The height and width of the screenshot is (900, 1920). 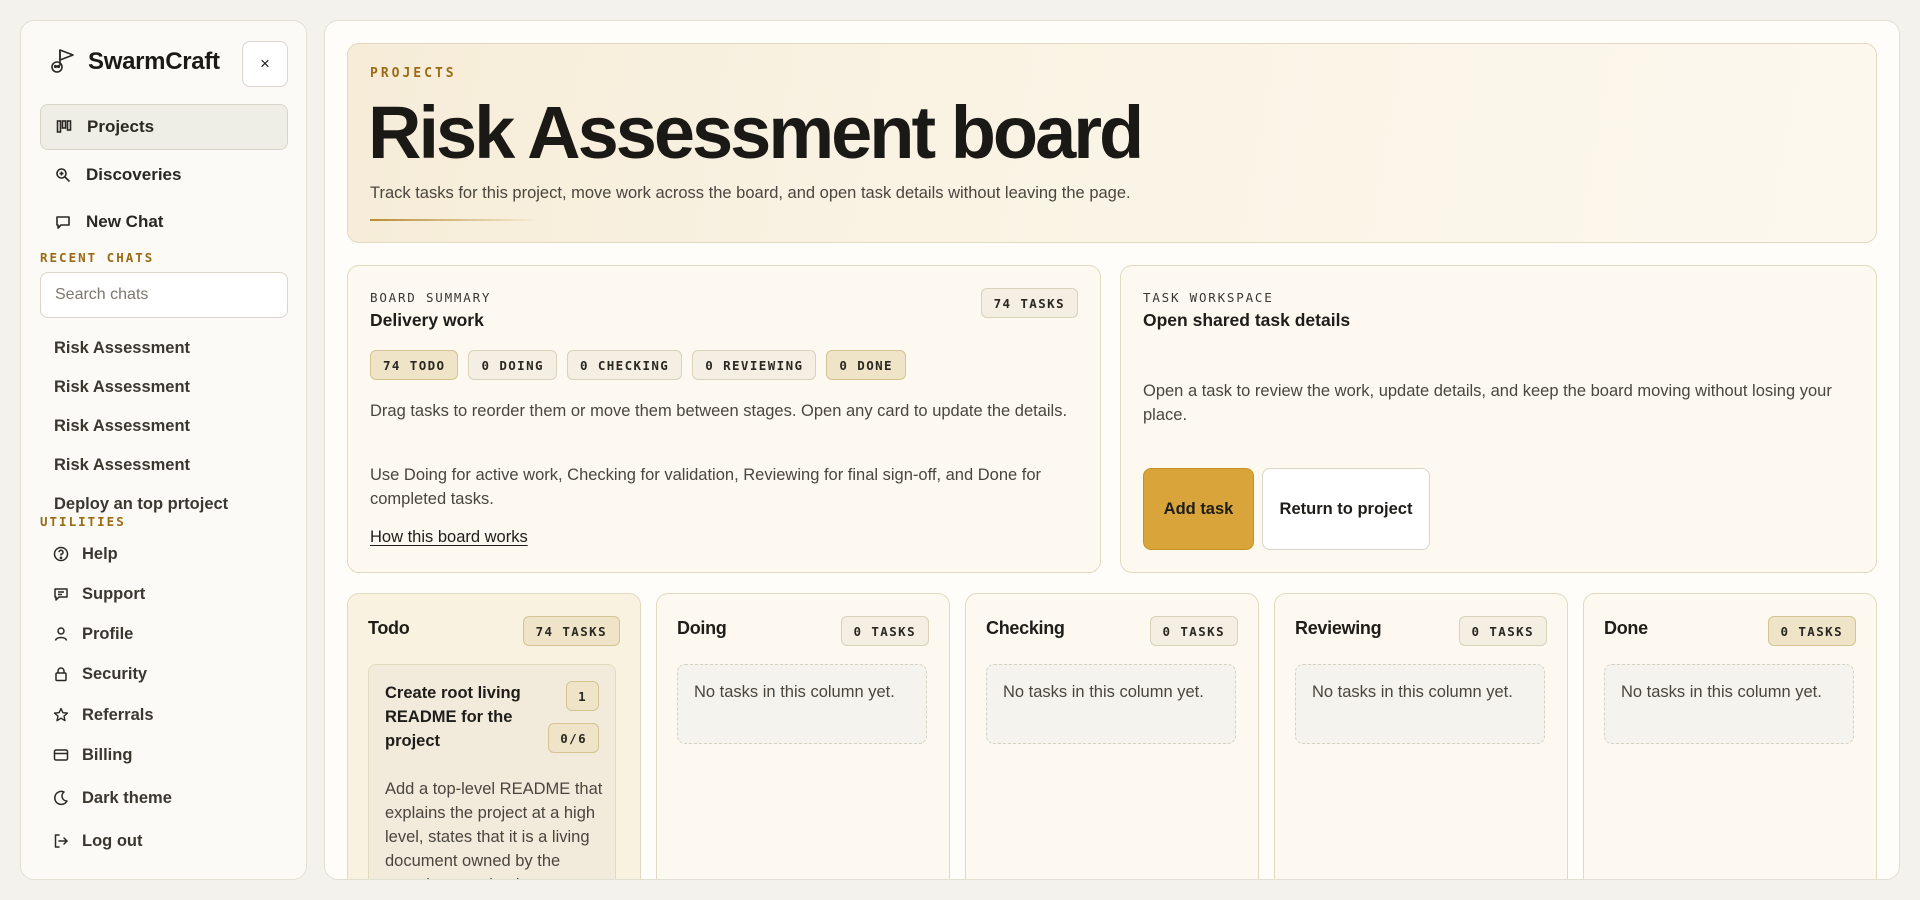 What do you see at coordinates (61, 634) in the screenshot?
I see `user-icon` at bounding box center [61, 634].